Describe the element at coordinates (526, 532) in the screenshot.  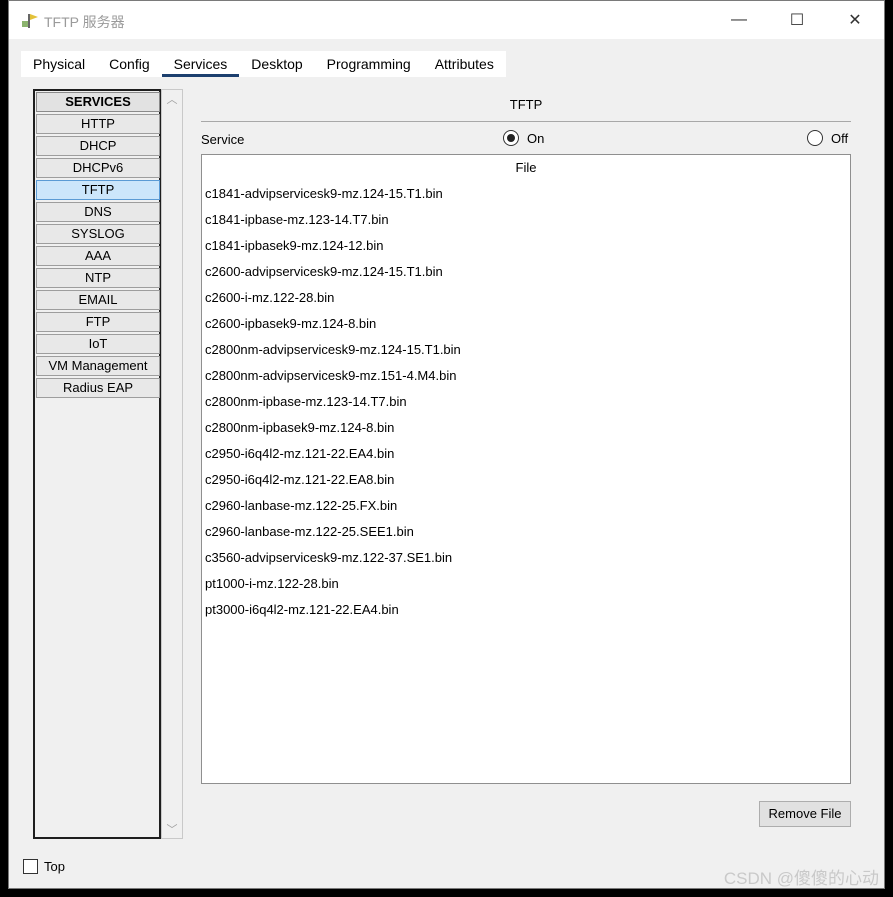
I see `file-list-item: c2960-lanbase-mz.122-25.SEE1.bin` at that location.